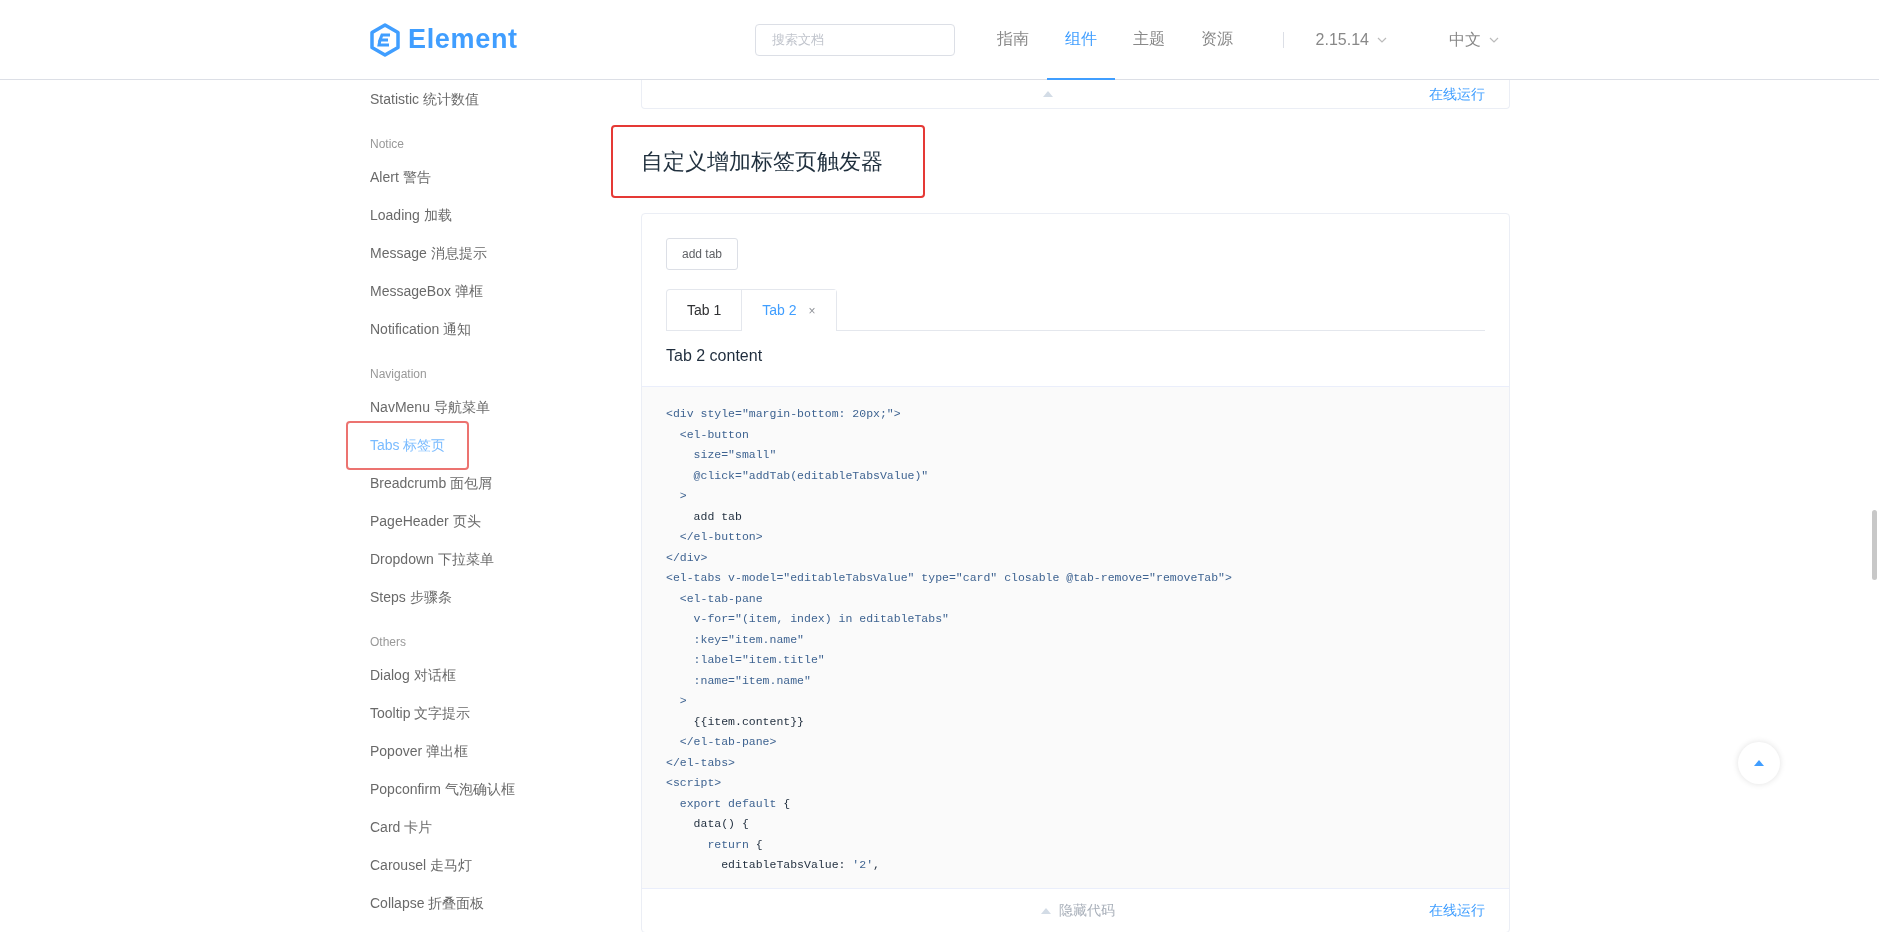  I want to click on code-line: @click="addTab(editableTabsValue)", so click(810, 475).